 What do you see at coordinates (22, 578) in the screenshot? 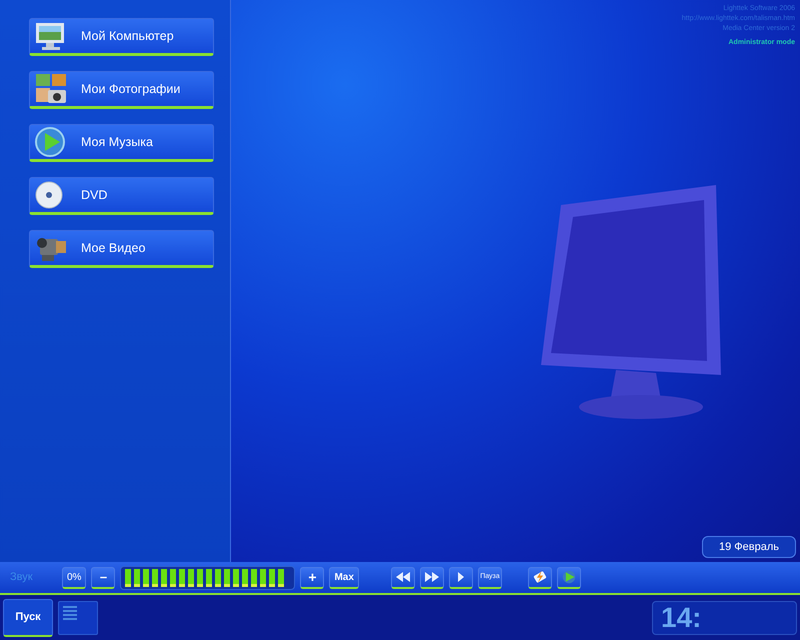
I see `sound-label: Звук` at bounding box center [22, 578].